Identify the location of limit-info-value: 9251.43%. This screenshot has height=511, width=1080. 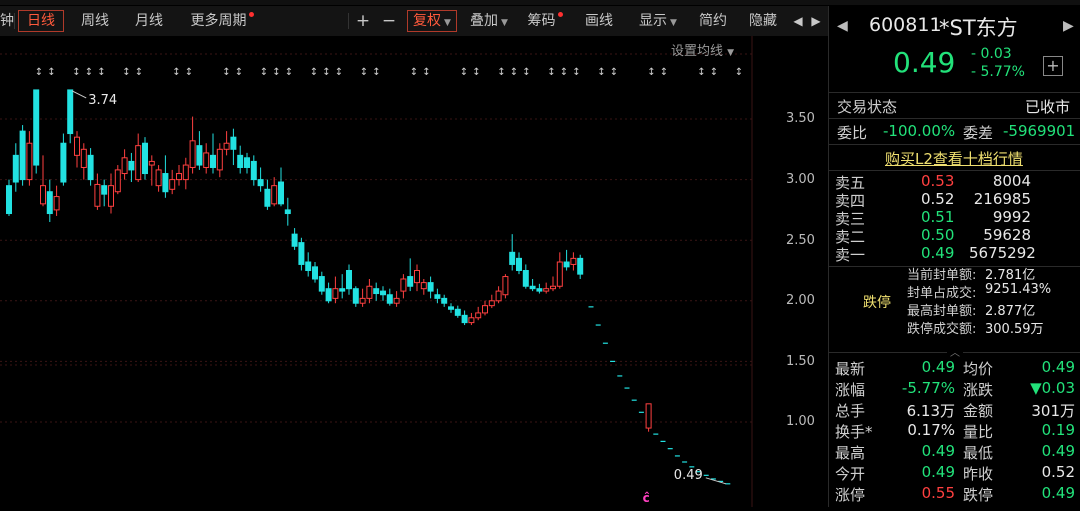
(1018, 289).